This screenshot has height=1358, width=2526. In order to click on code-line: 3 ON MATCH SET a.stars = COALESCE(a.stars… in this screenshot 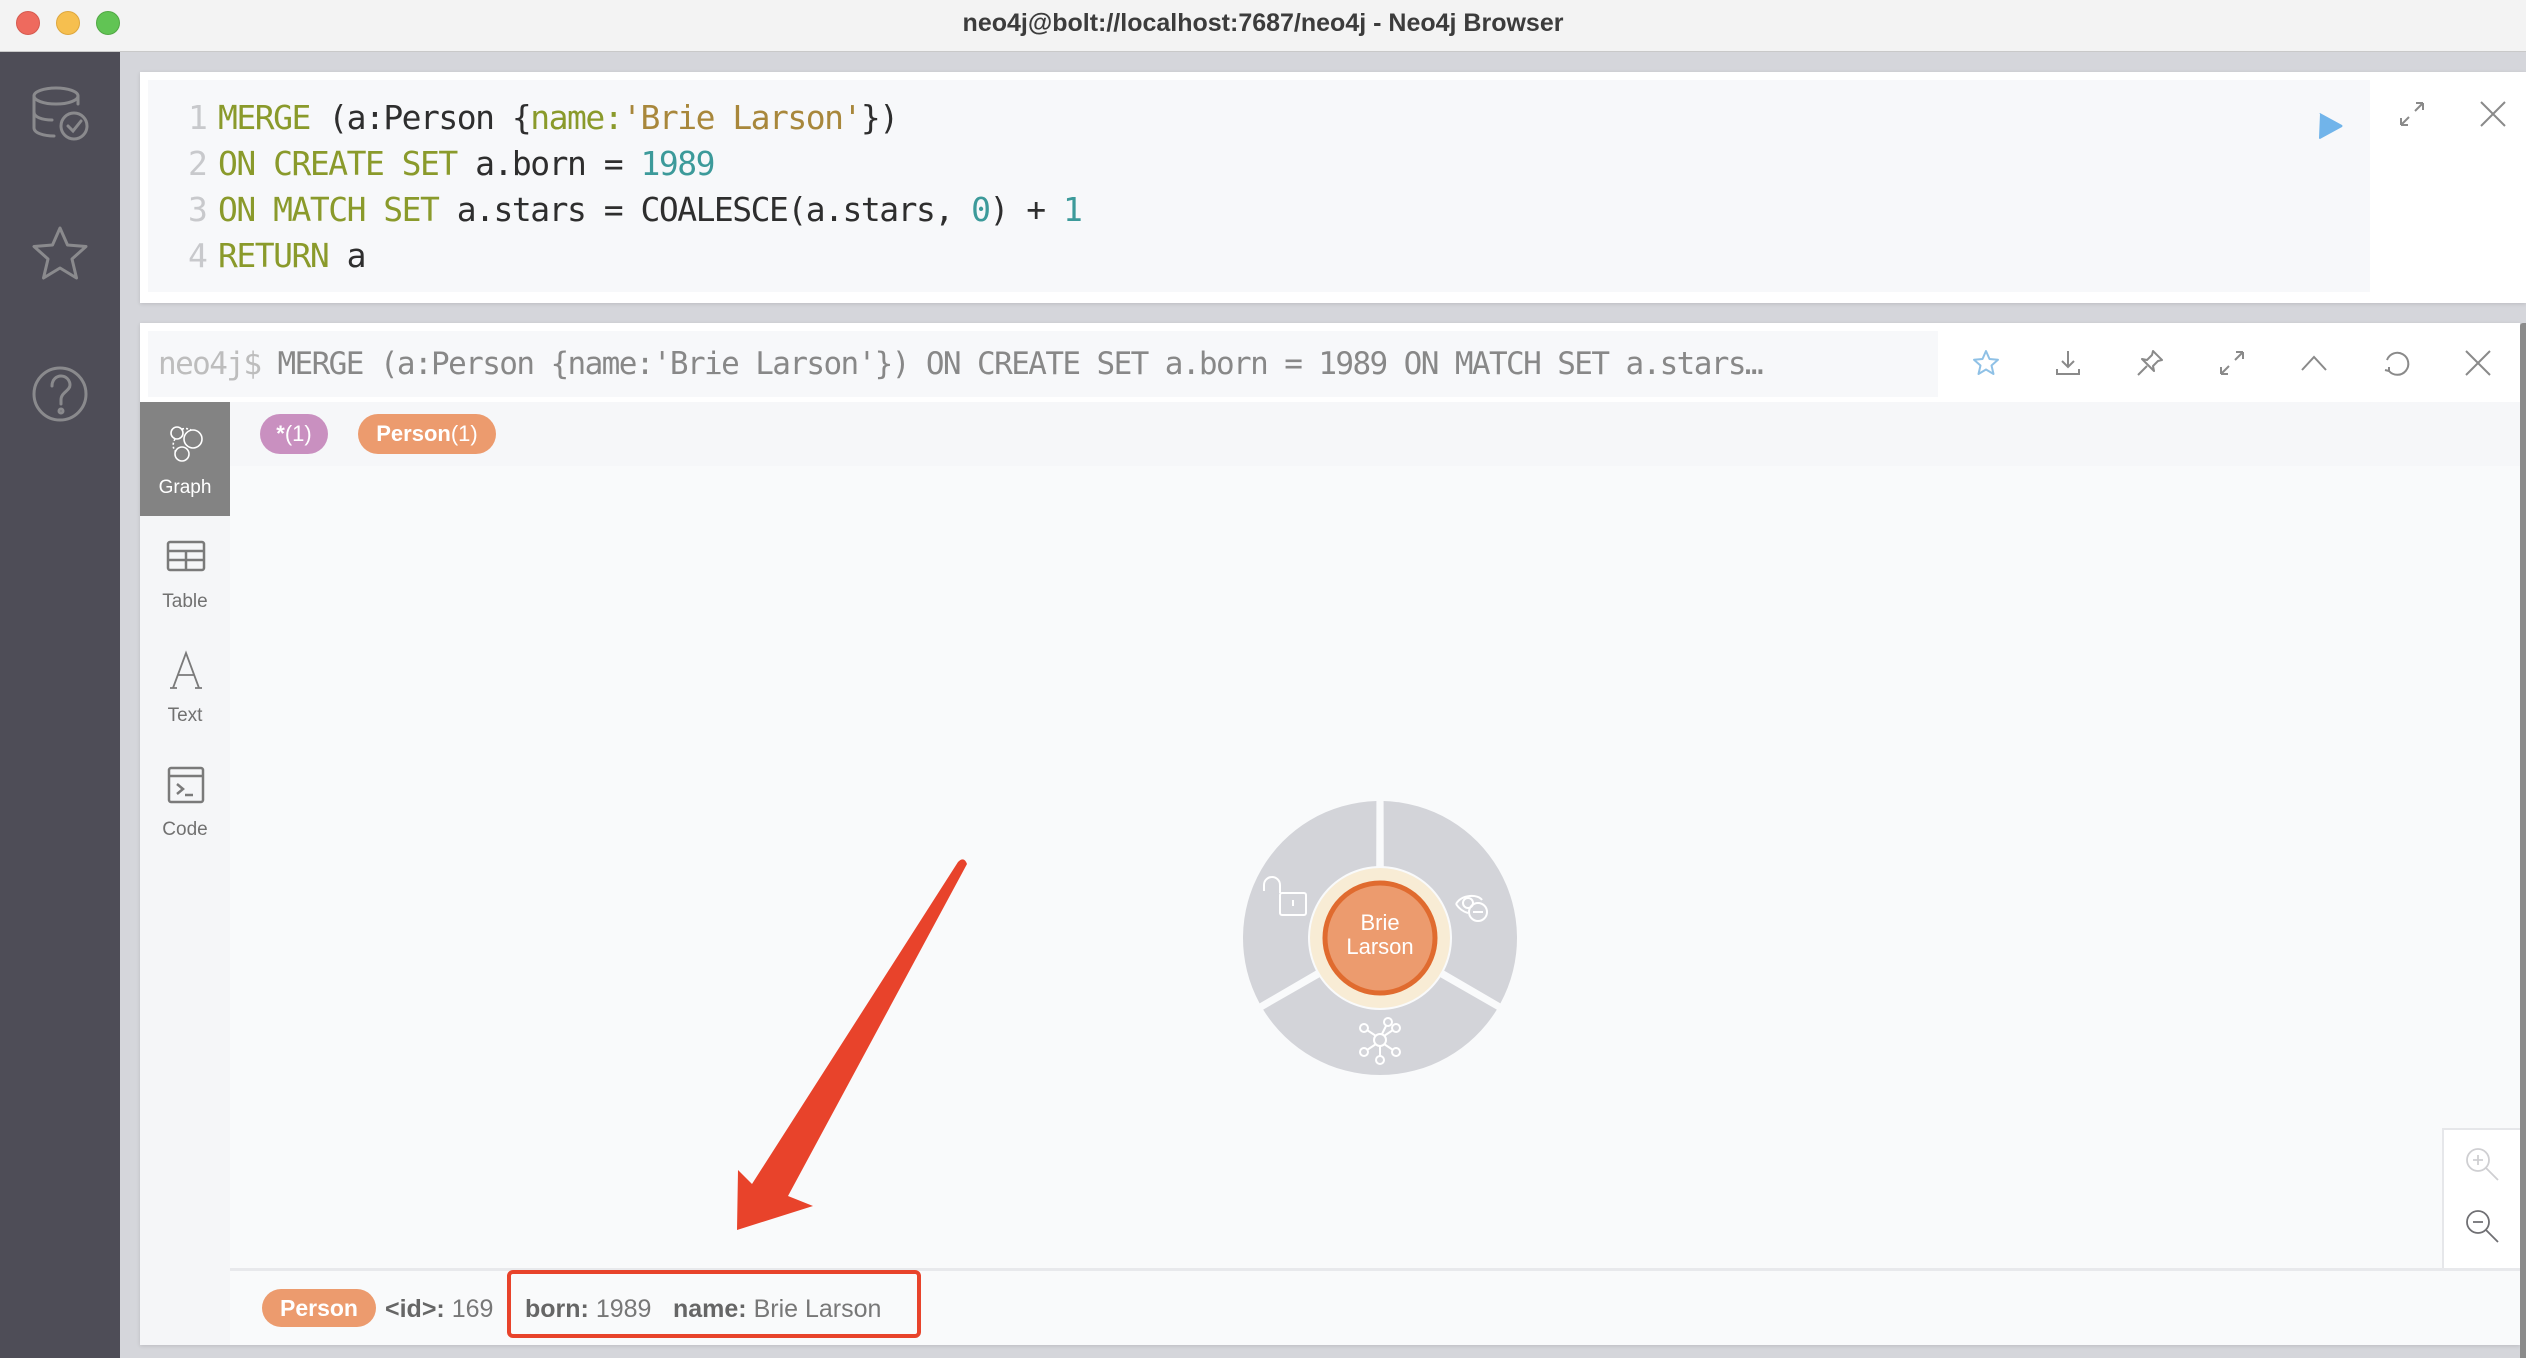, I will do `click(635, 210)`.